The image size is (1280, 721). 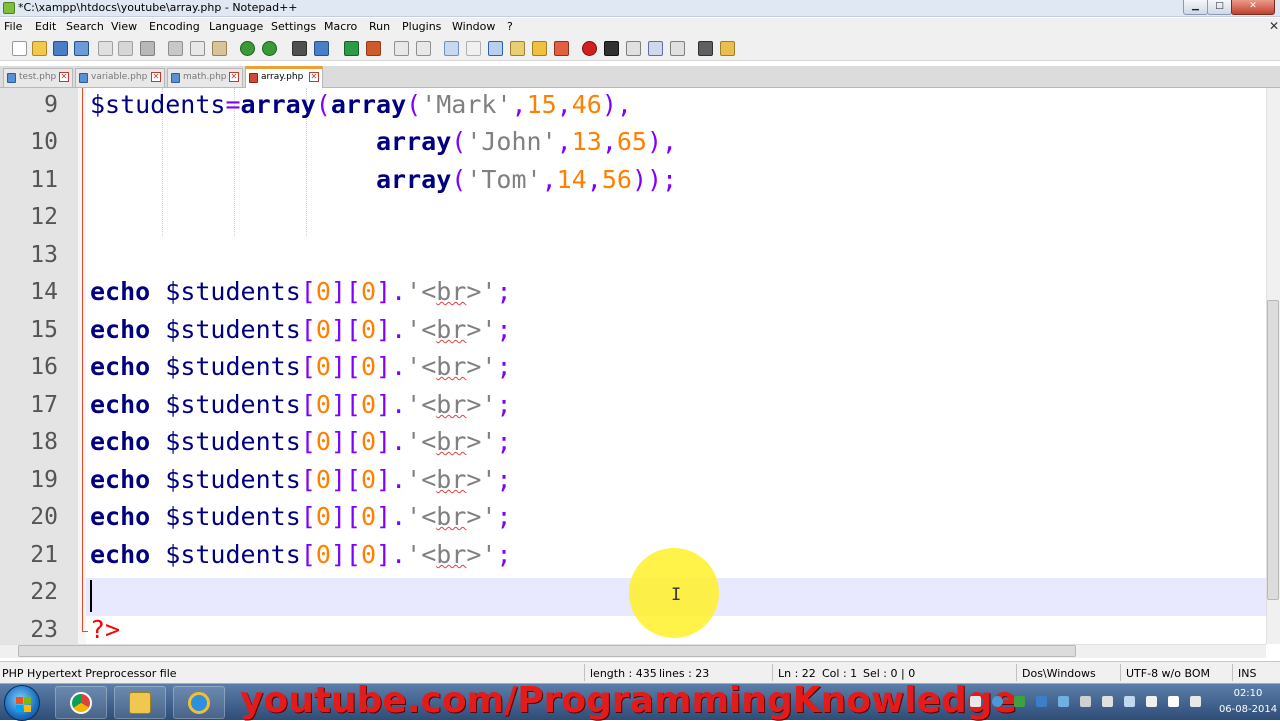 What do you see at coordinates (1247, 673) in the screenshot?
I see `status-insert-mode: INS` at bounding box center [1247, 673].